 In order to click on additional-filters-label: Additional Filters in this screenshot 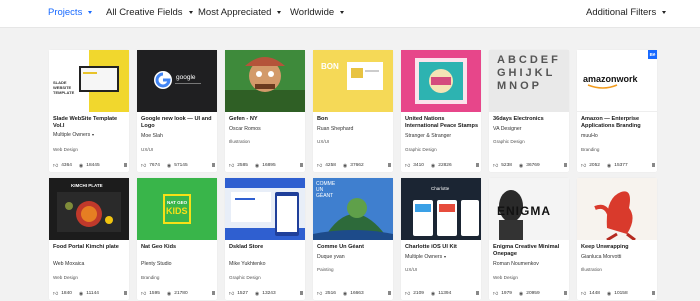, I will do `click(621, 12)`.